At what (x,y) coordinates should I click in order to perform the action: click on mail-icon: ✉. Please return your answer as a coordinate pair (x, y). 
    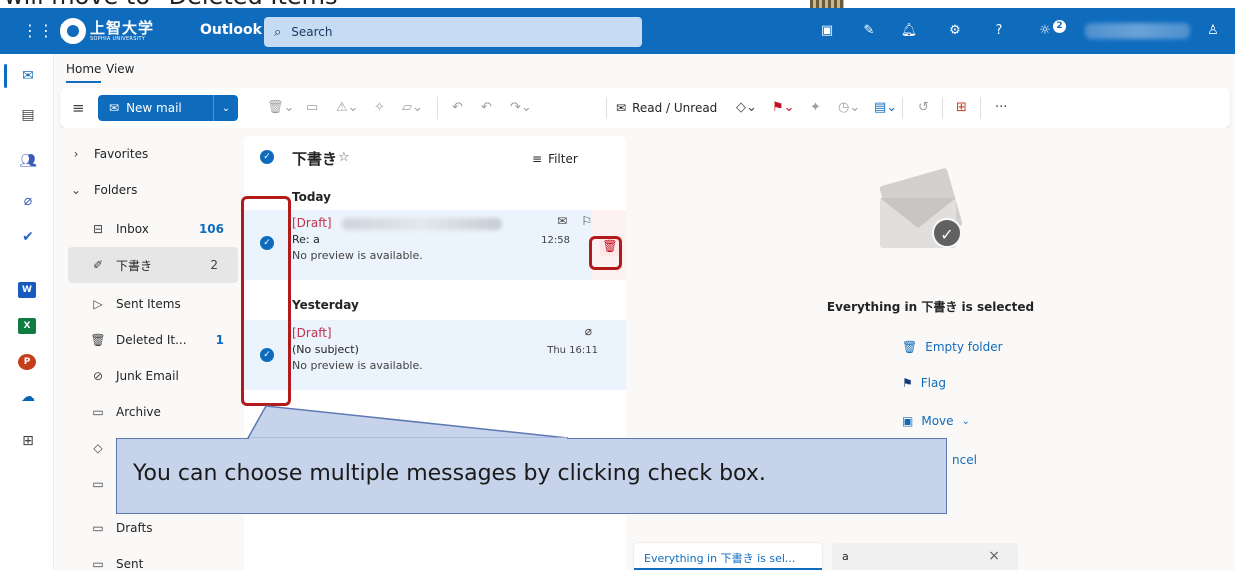
    Looking at the image, I should click on (28, 76).